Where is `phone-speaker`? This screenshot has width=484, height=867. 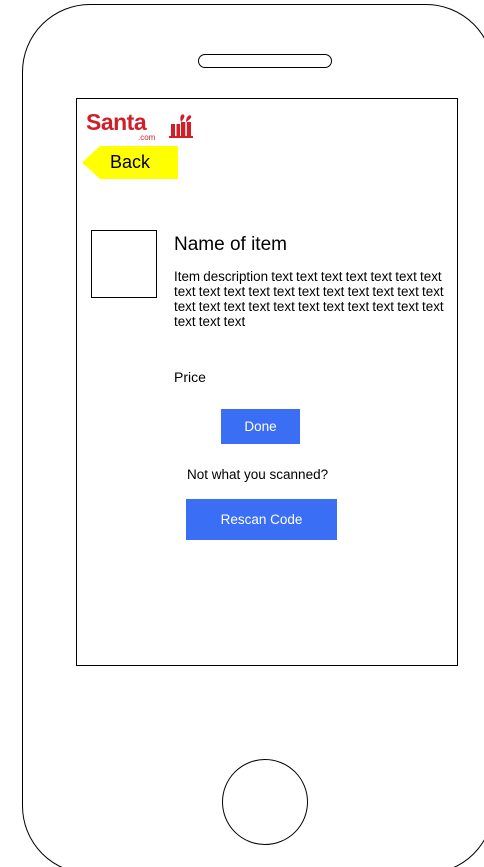
phone-speaker is located at coordinates (265, 61).